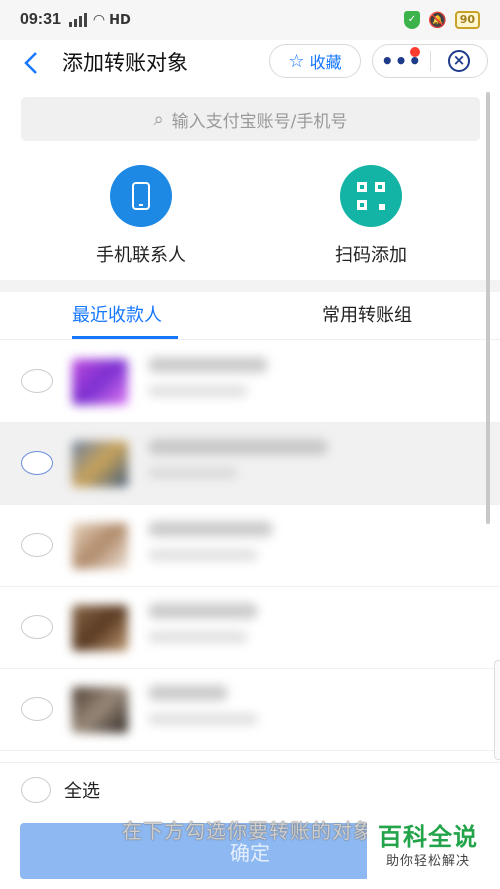  Describe the element at coordinates (36, 790) in the screenshot. I see `select-all-radio` at that location.